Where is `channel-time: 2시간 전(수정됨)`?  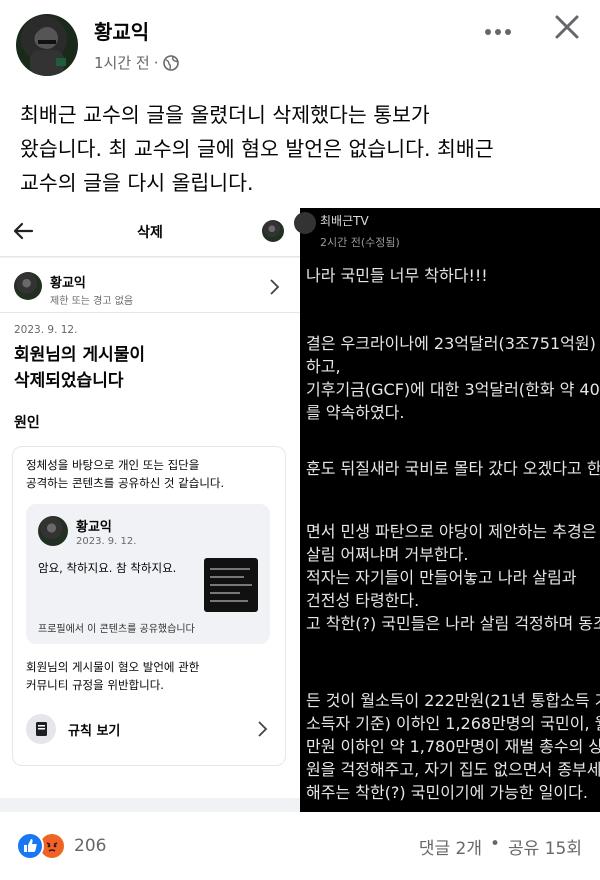 channel-time: 2시간 전(수정됨) is located at coordinates (360, 242).